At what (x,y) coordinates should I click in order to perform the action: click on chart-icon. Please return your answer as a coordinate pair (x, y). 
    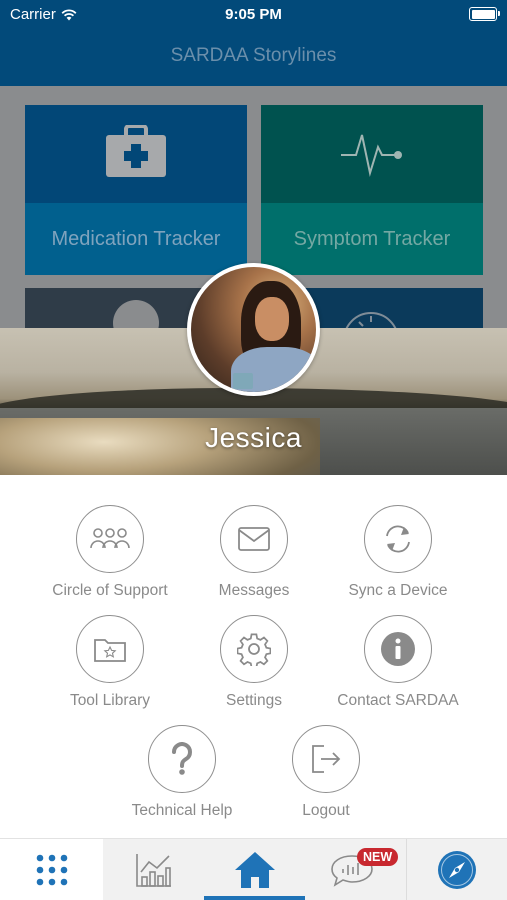
    Looking at the image, I should click on (153, 870).